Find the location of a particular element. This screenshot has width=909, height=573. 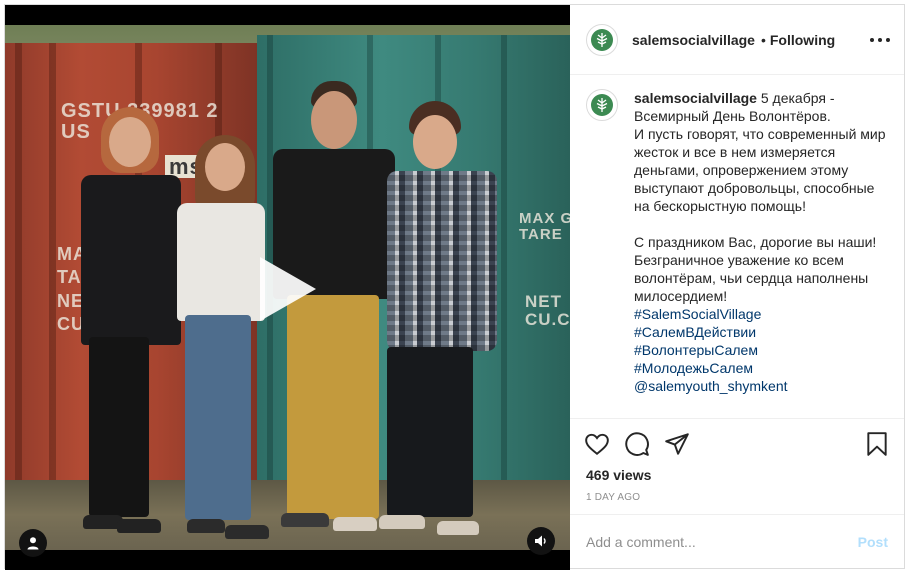

blue-jeans is located at coordinates (218, 417).